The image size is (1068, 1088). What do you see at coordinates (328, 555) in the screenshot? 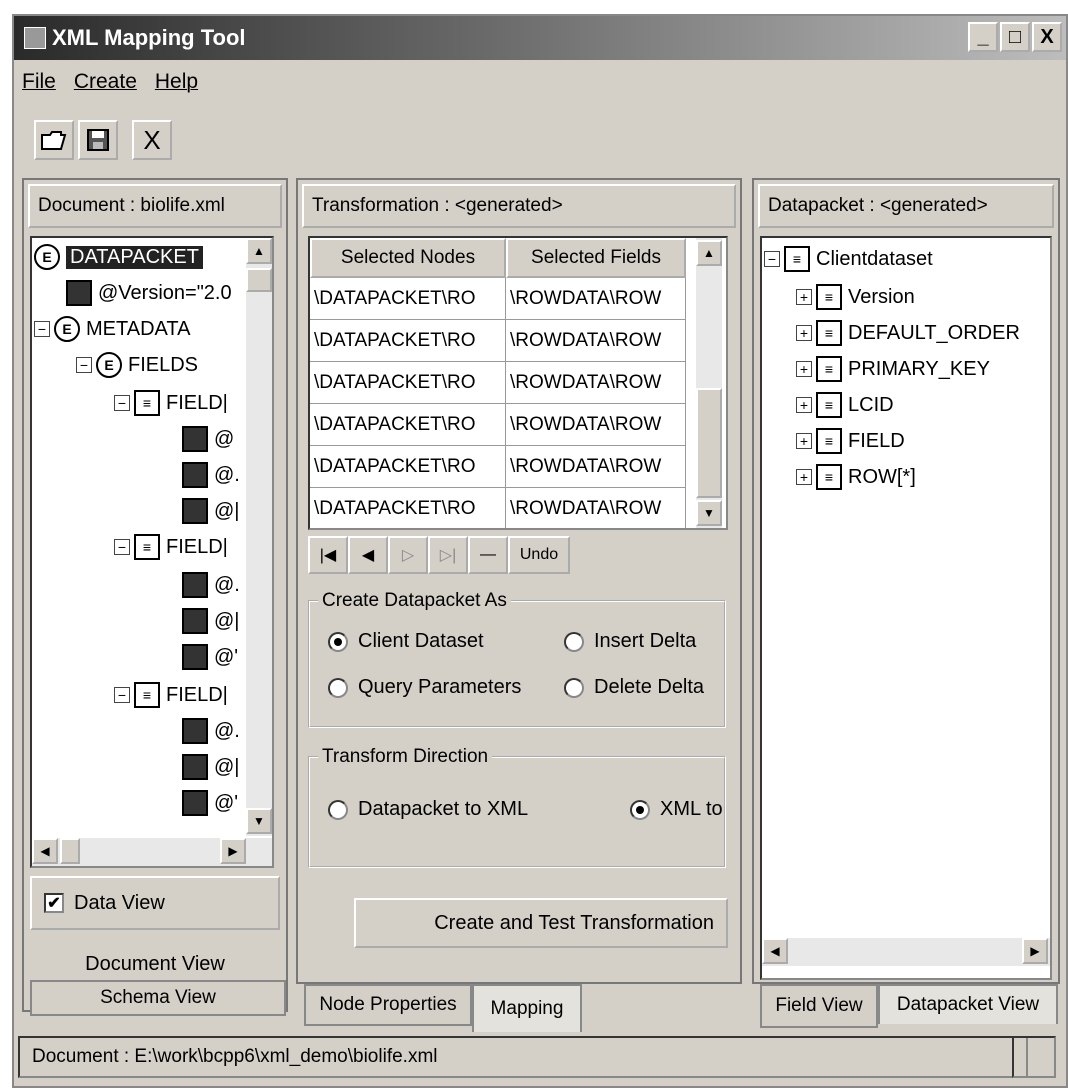
I see `first-record-icon: |◀` at bounding box center [328, 555].